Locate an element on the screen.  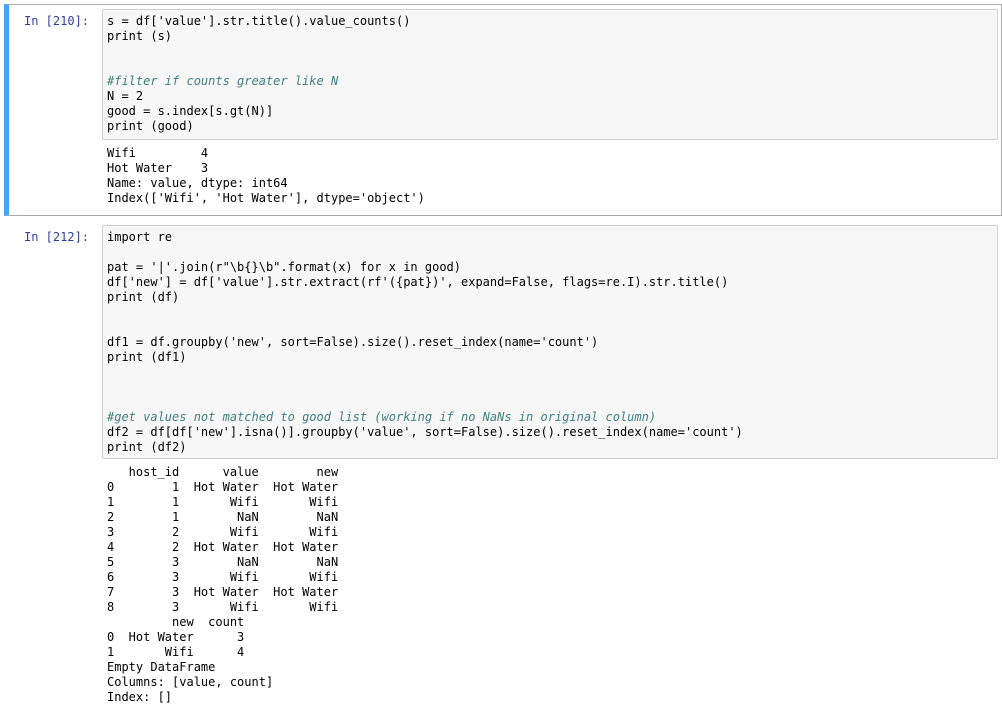
output-line: new count is located at coordinates (176, 622).